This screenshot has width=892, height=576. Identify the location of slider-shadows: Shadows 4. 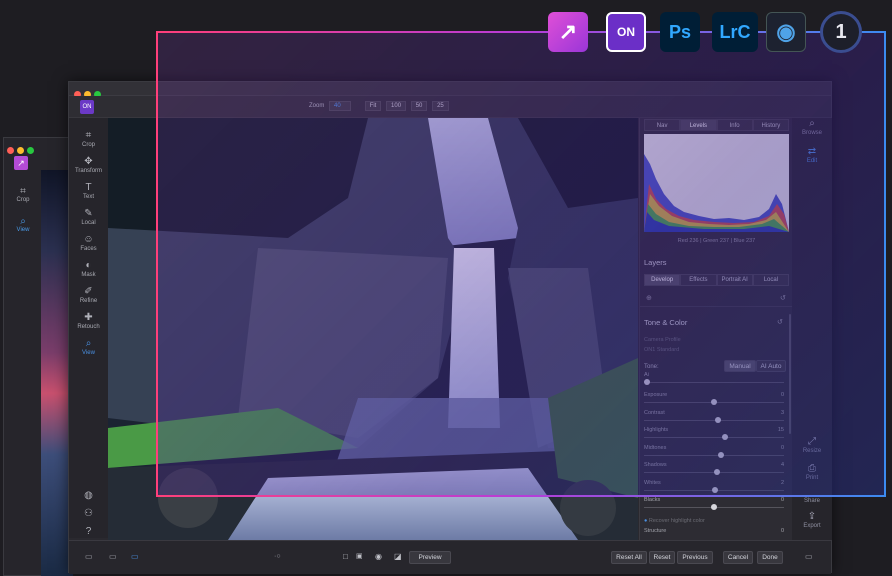
(714, 470).